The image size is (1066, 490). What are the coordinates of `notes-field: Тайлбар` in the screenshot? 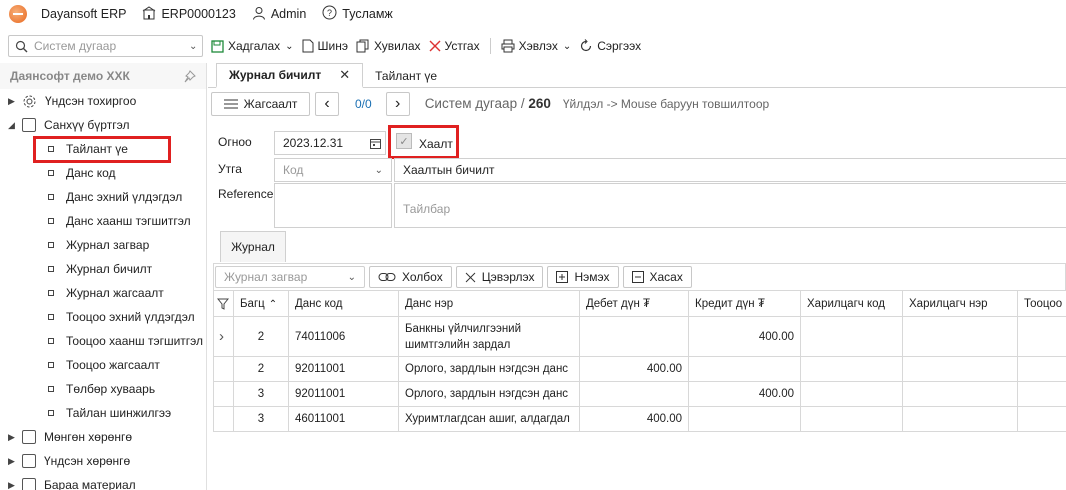 It's located at (730, 205).